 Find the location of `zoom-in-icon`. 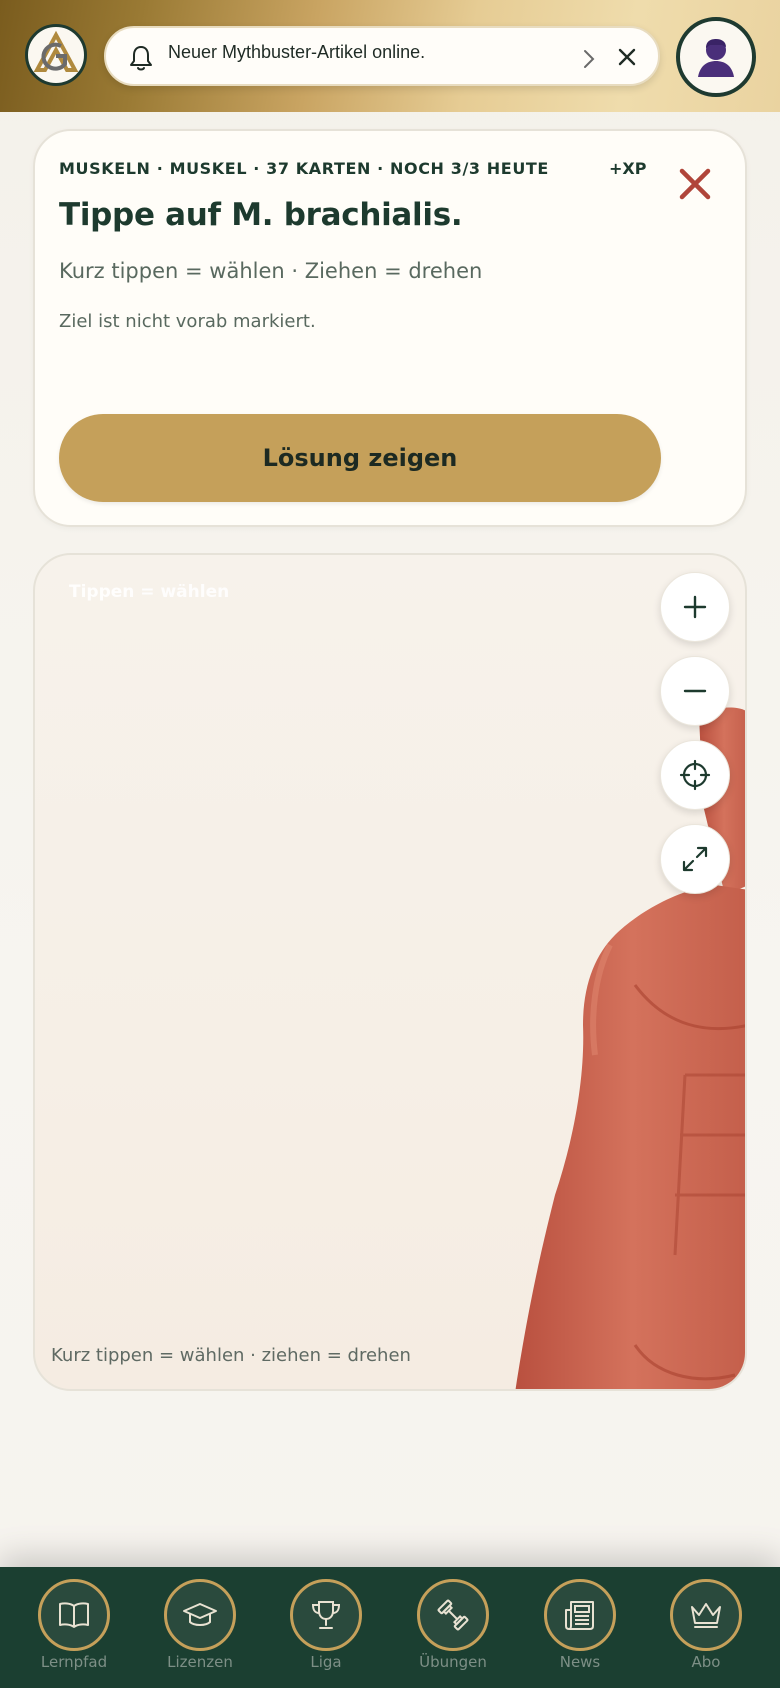

zoom-in-icon is located at coordinates (695, 607).